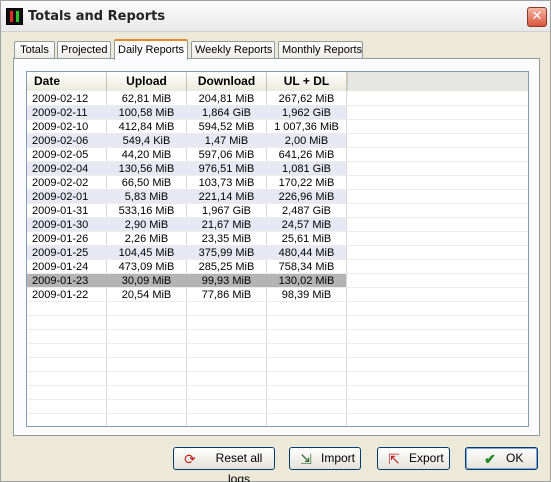  I want to click on download-cell: 1,47 MiB, so click(226, 141).